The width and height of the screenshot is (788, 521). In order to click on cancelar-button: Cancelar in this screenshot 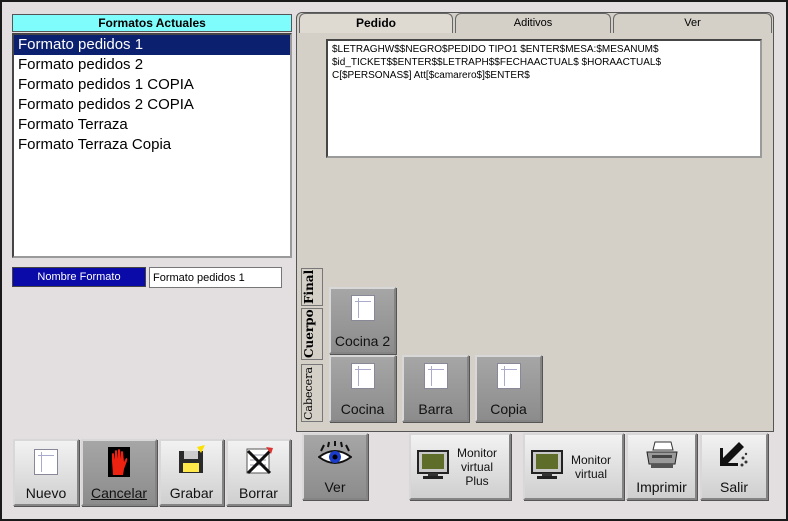, I will do `click(119, 472)`.